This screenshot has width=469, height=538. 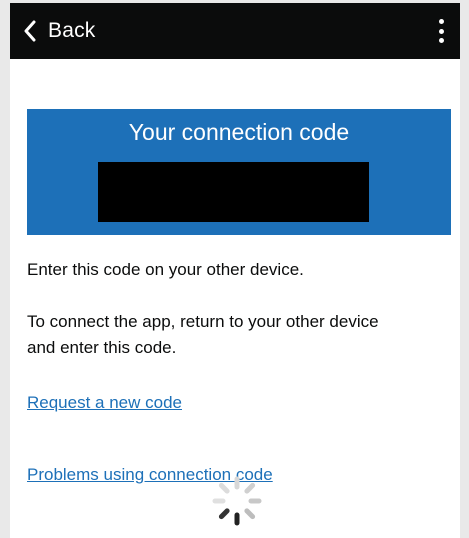 What do you see at coordinates (30, 31) in the screenshot?
I see `chevron-left-icon` at bounding box center [30, 31].